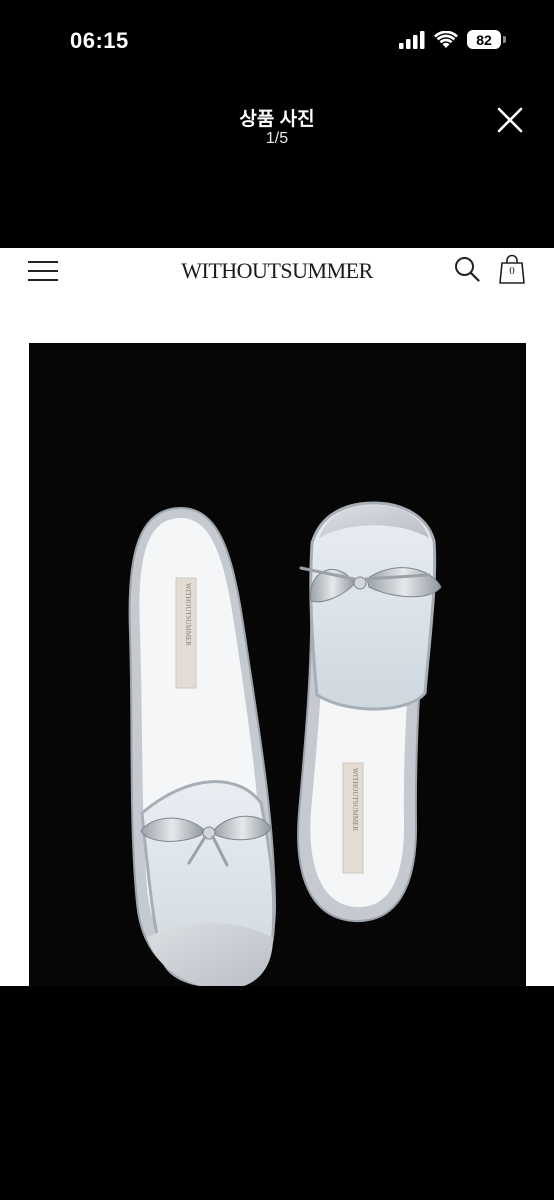  What do you see at coordinates (412, 39) in the screenshot?
I see `cellular-signal-icon` at bounding box center [412, 39].